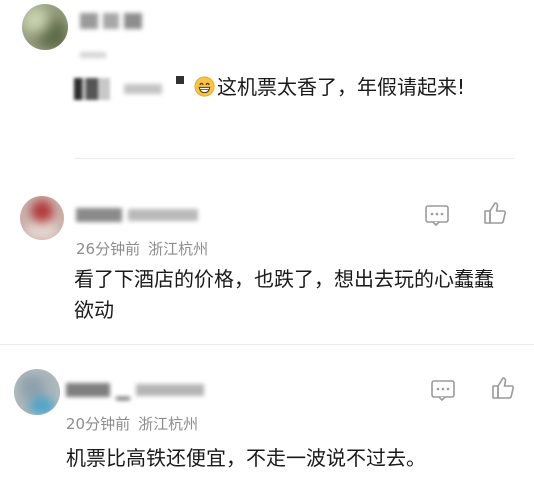  I want to click on comment-body: 这机票太香了，年假请起来!, so click(284, 87).